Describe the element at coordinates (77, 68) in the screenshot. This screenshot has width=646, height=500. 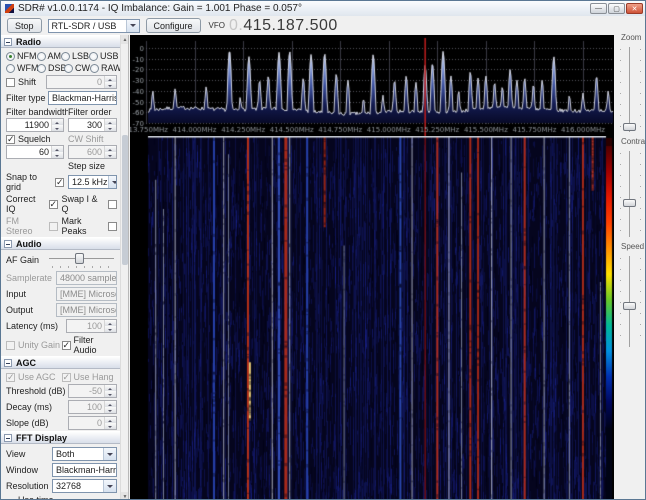
I see `mode-cw: CW` at that location.